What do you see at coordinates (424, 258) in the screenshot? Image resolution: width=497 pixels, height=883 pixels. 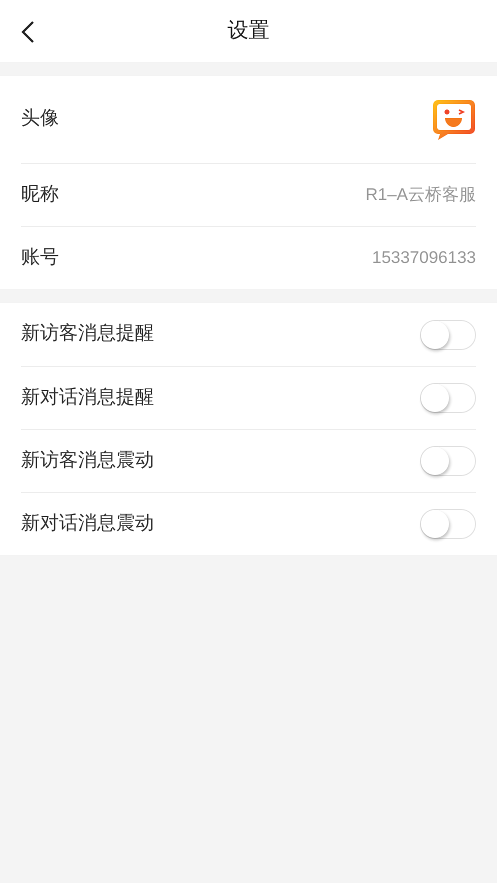 I see `setting-value: 15337096133` at bounding box center [424, 258].